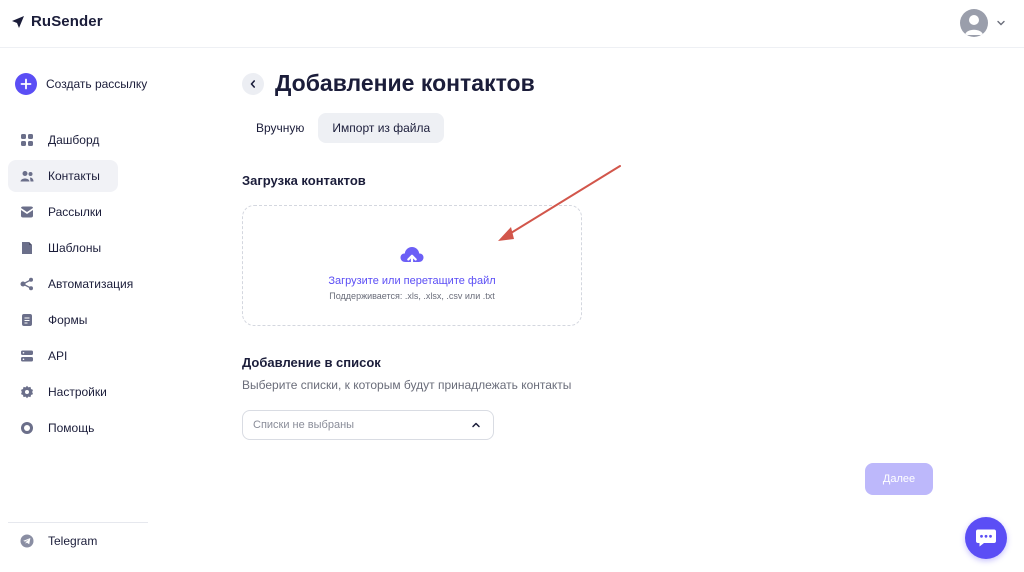 The image size is (1024, 572). I want to click on help-icon, so click(27, 428).